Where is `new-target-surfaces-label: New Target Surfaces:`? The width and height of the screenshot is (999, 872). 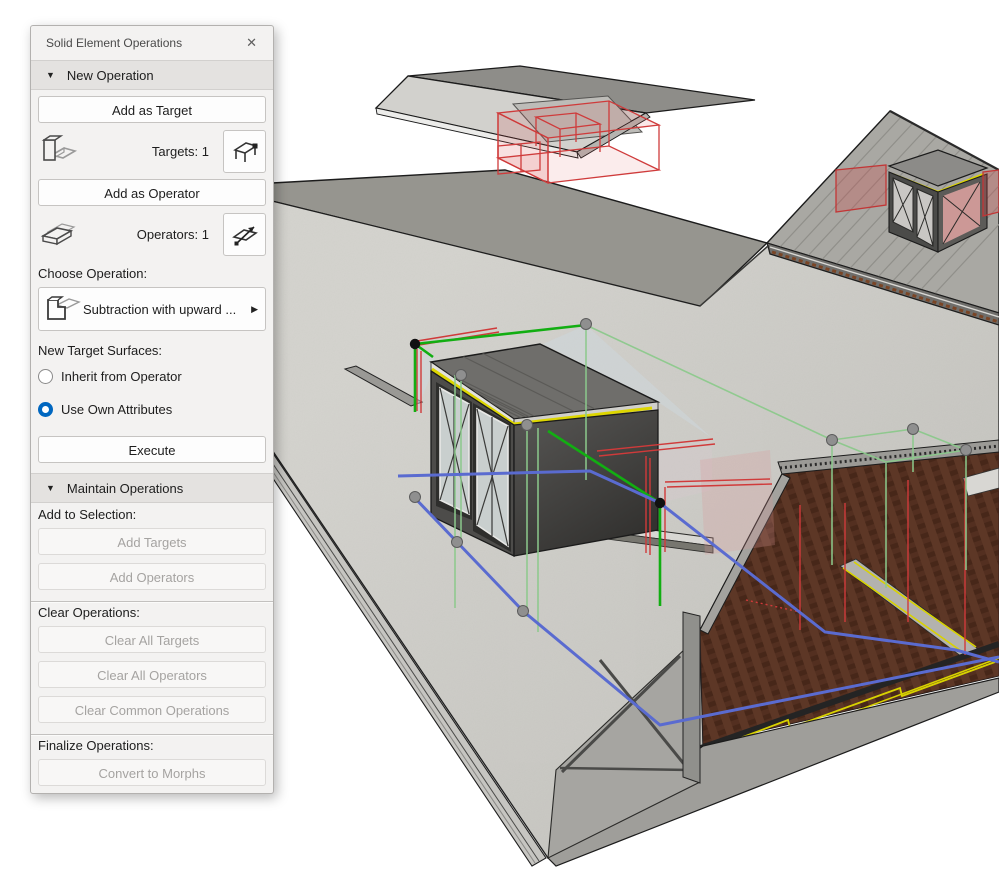 new-target-surfaces-label: New Target Surfaces: is located at coordinates (100, 350).